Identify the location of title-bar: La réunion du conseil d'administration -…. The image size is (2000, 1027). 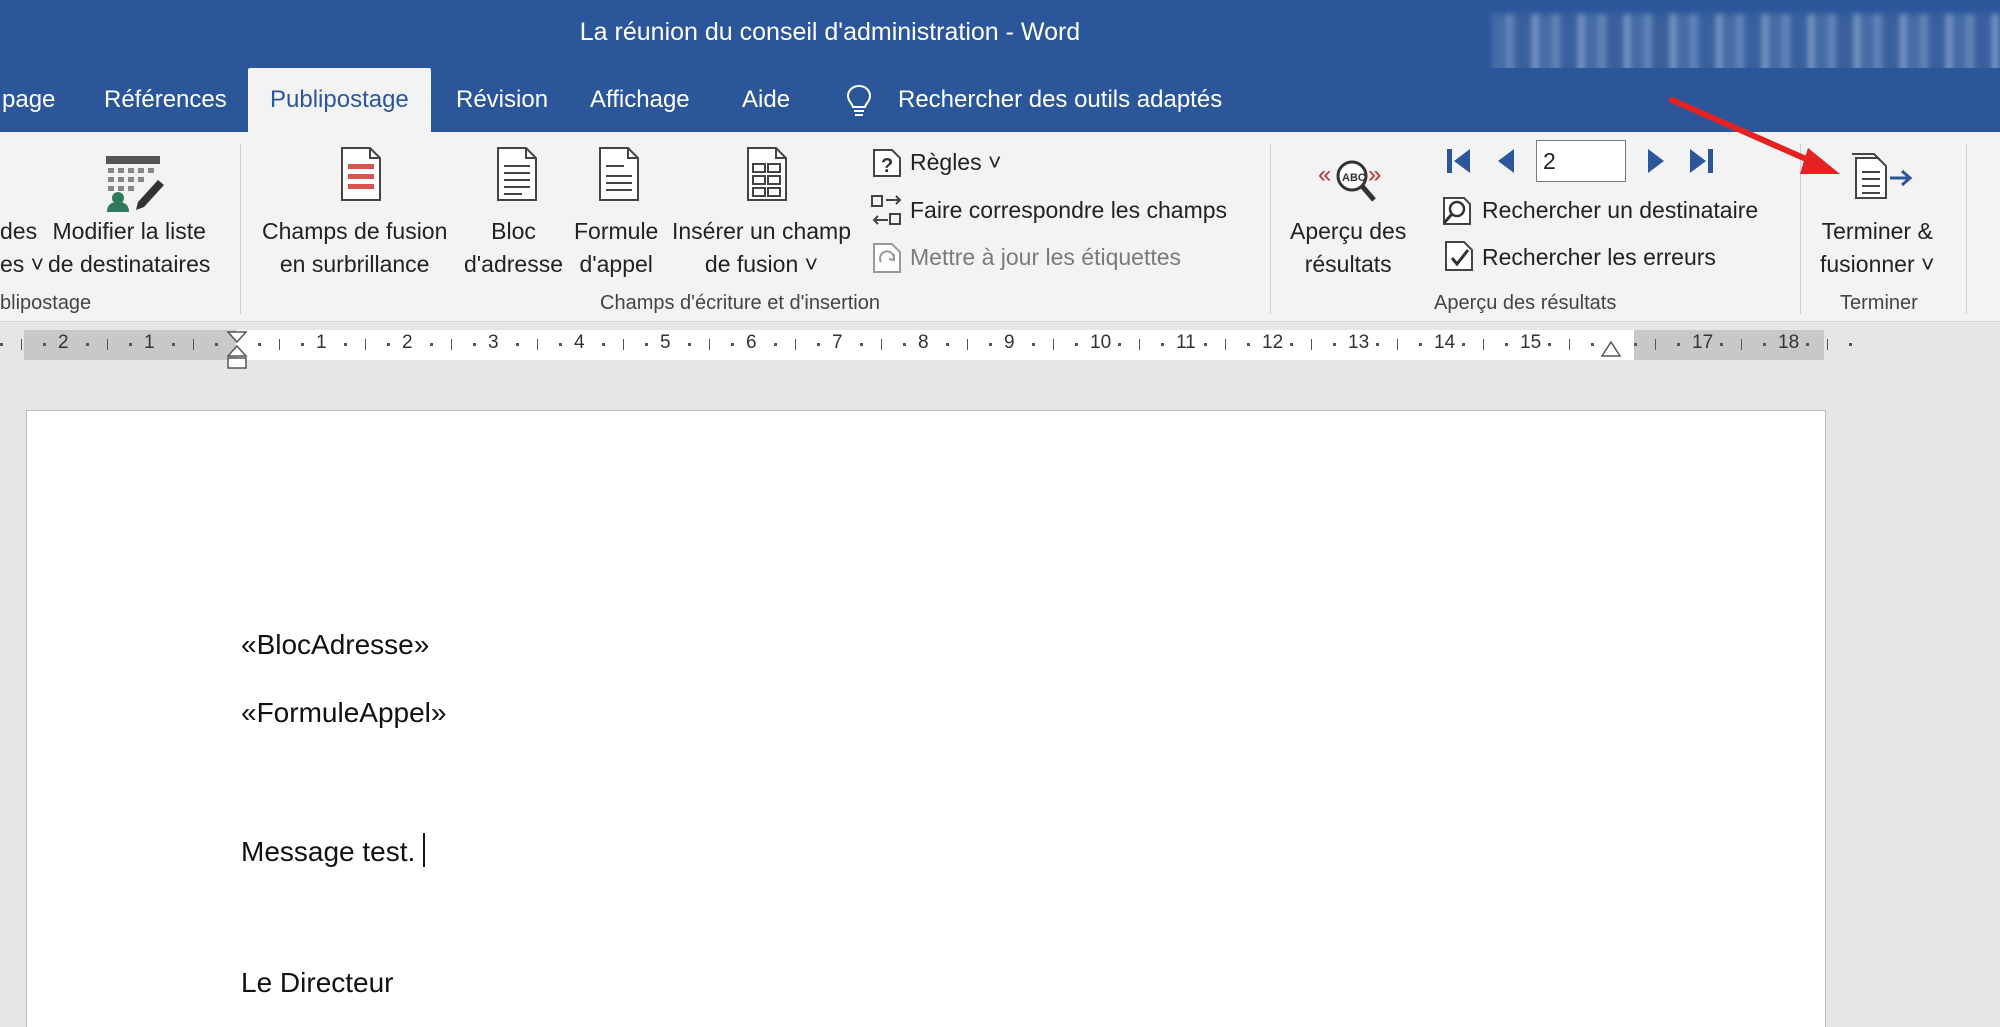
(1000, 42).